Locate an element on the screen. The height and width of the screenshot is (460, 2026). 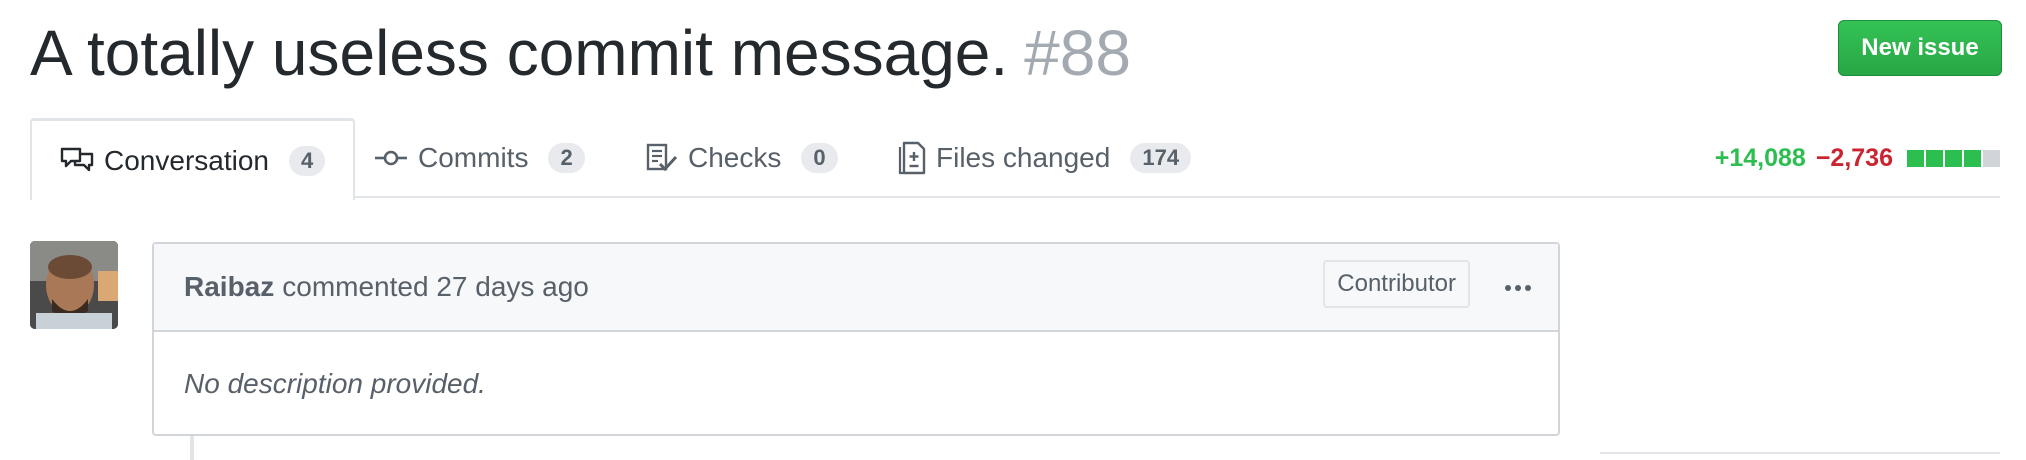
pr-number: #88 is located at coordinates (1077, 53).